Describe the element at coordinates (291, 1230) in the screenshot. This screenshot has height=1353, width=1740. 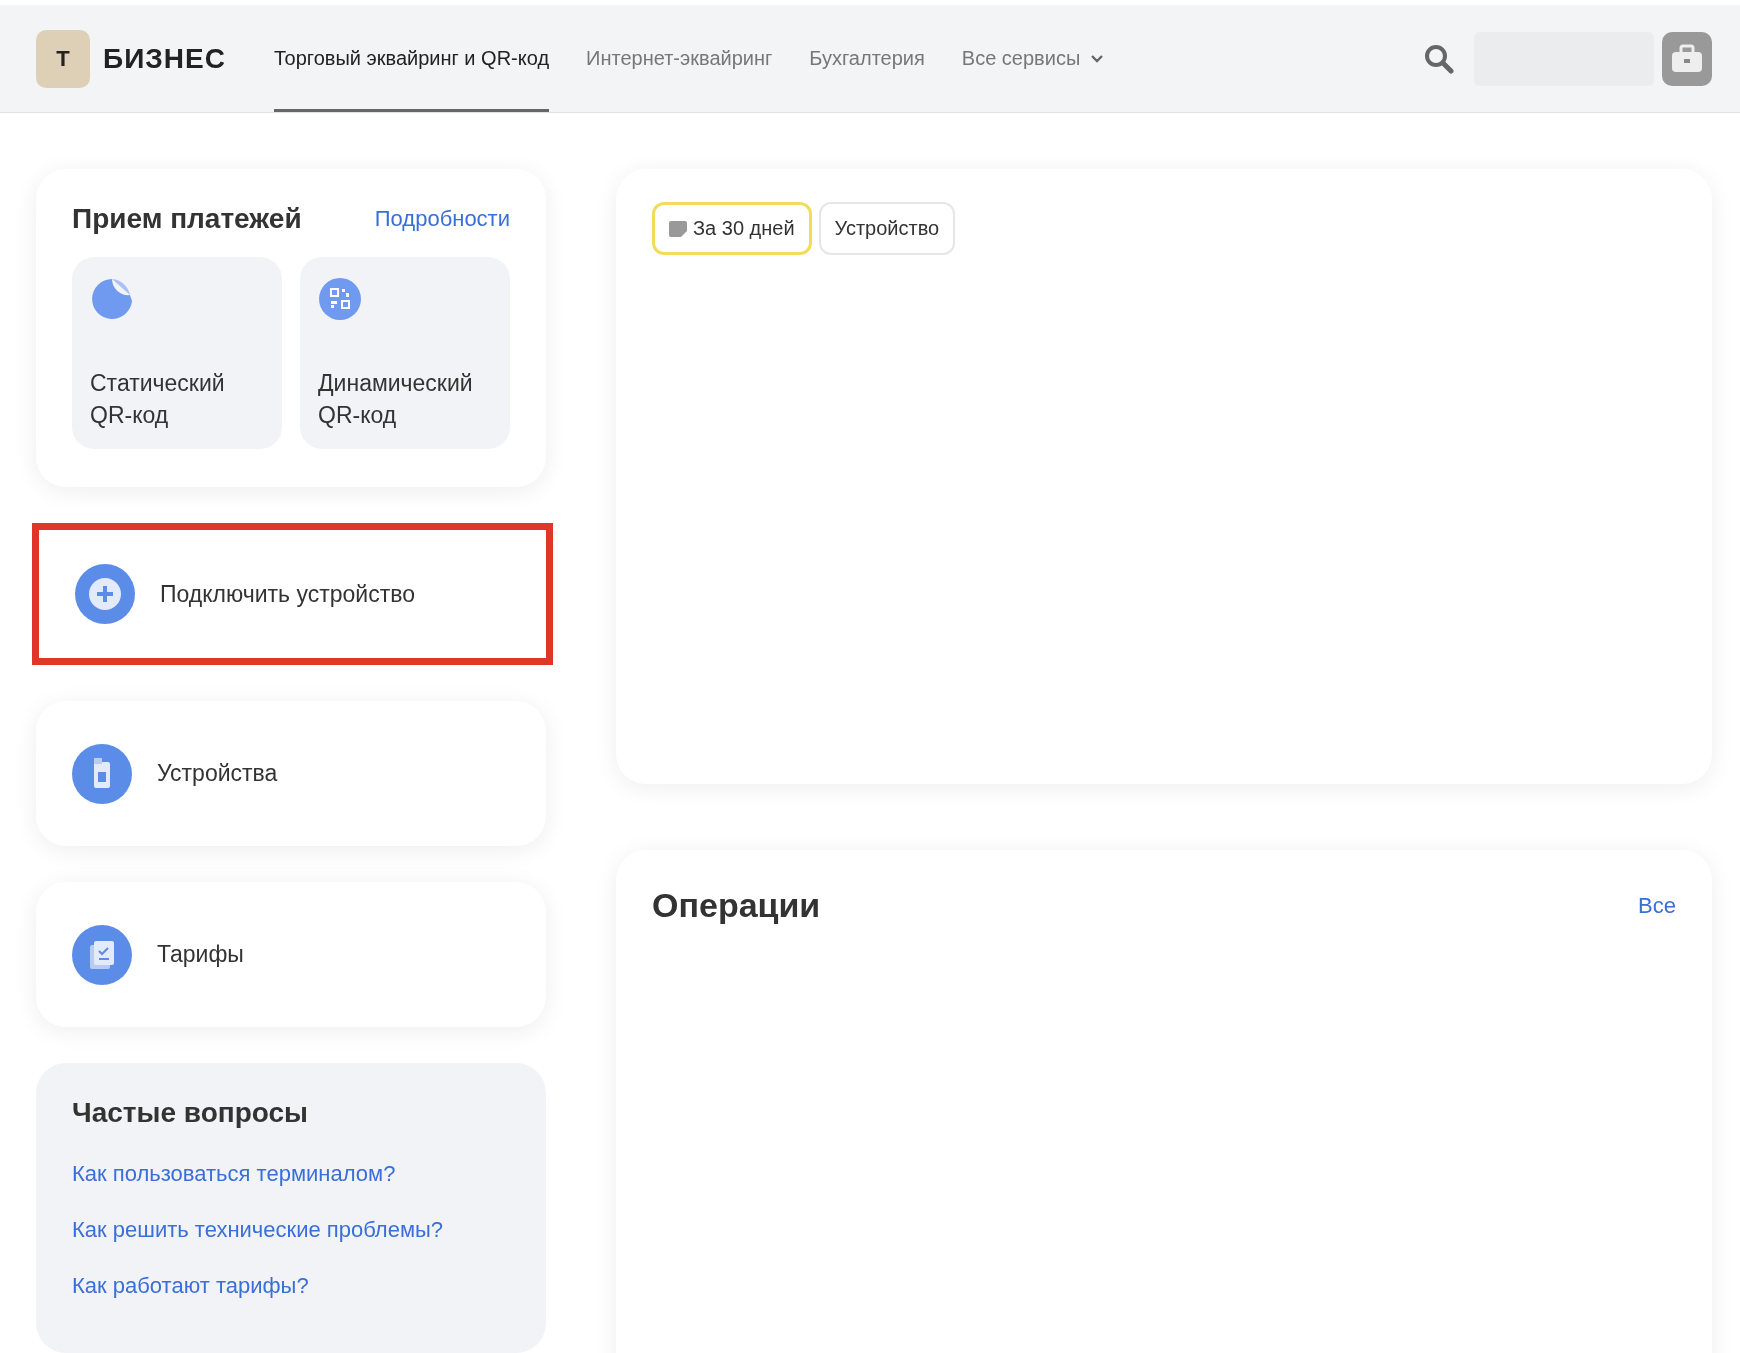
I see `faq-link: Как решить технические проблемы?` at that location.